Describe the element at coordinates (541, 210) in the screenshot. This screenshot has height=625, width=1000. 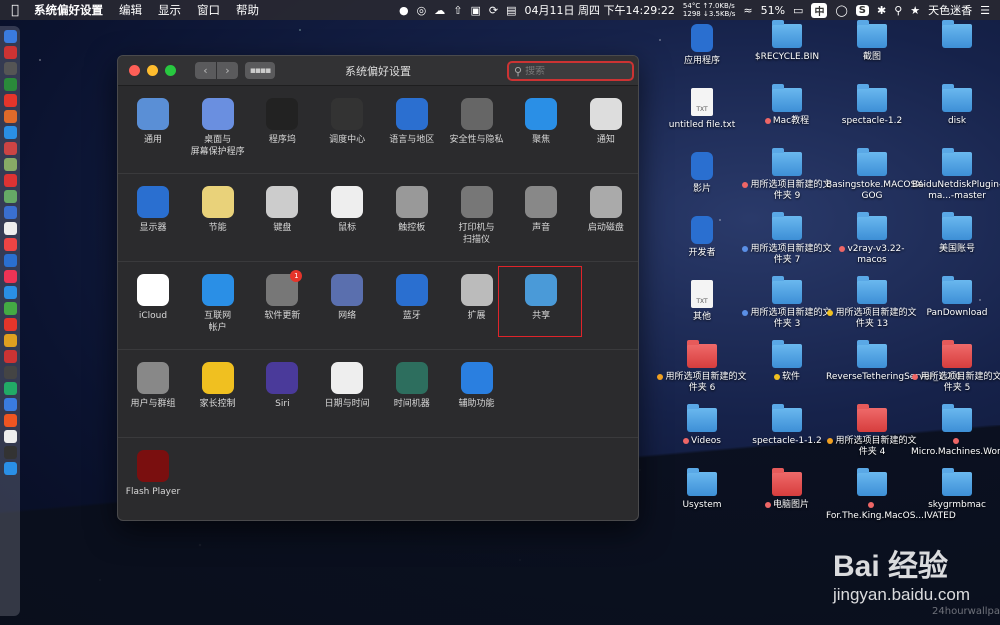
I see `pref-pane-speaker: 声音` at that location.